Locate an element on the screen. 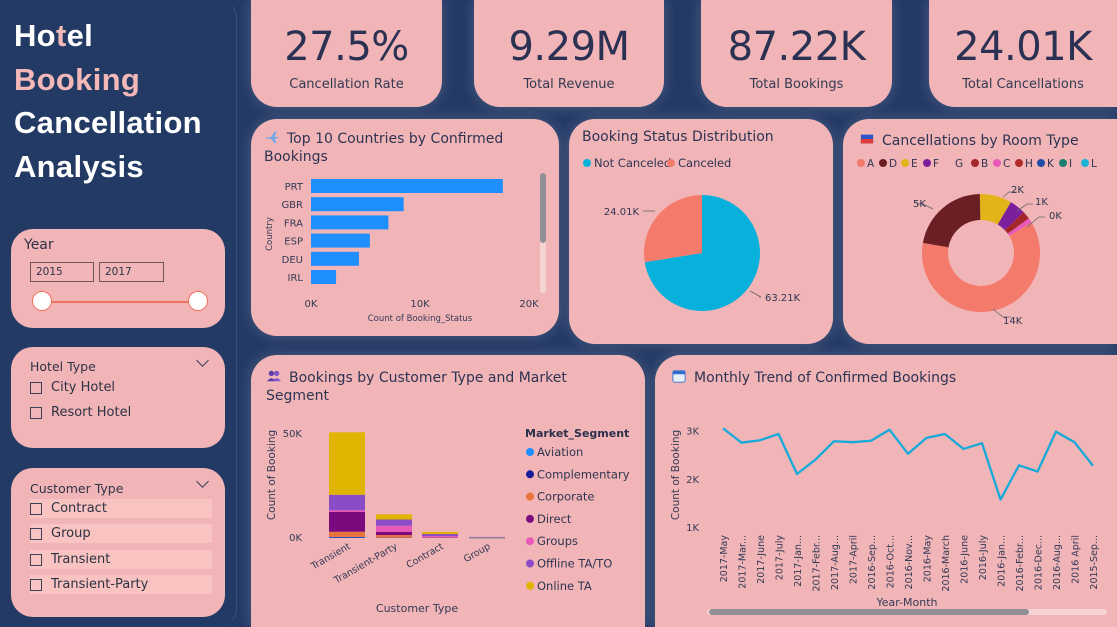 The width and height of the screenshot is (1117, 627). kpi-value: 27.5% is located at coordinates (346, 47).